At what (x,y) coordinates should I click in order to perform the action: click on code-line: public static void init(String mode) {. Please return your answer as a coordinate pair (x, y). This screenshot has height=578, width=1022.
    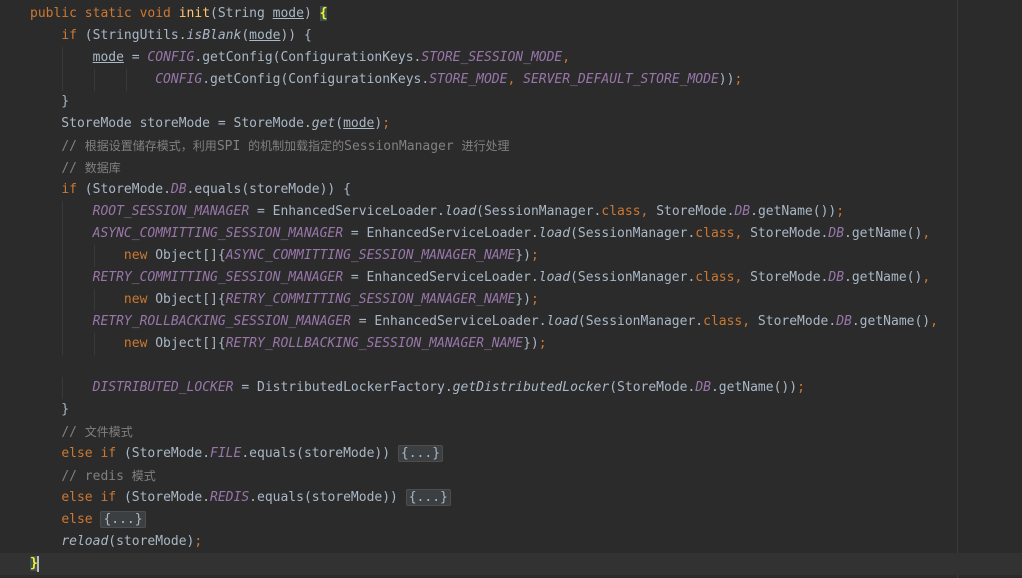
    Looking at the image, I should click on (511, 14).